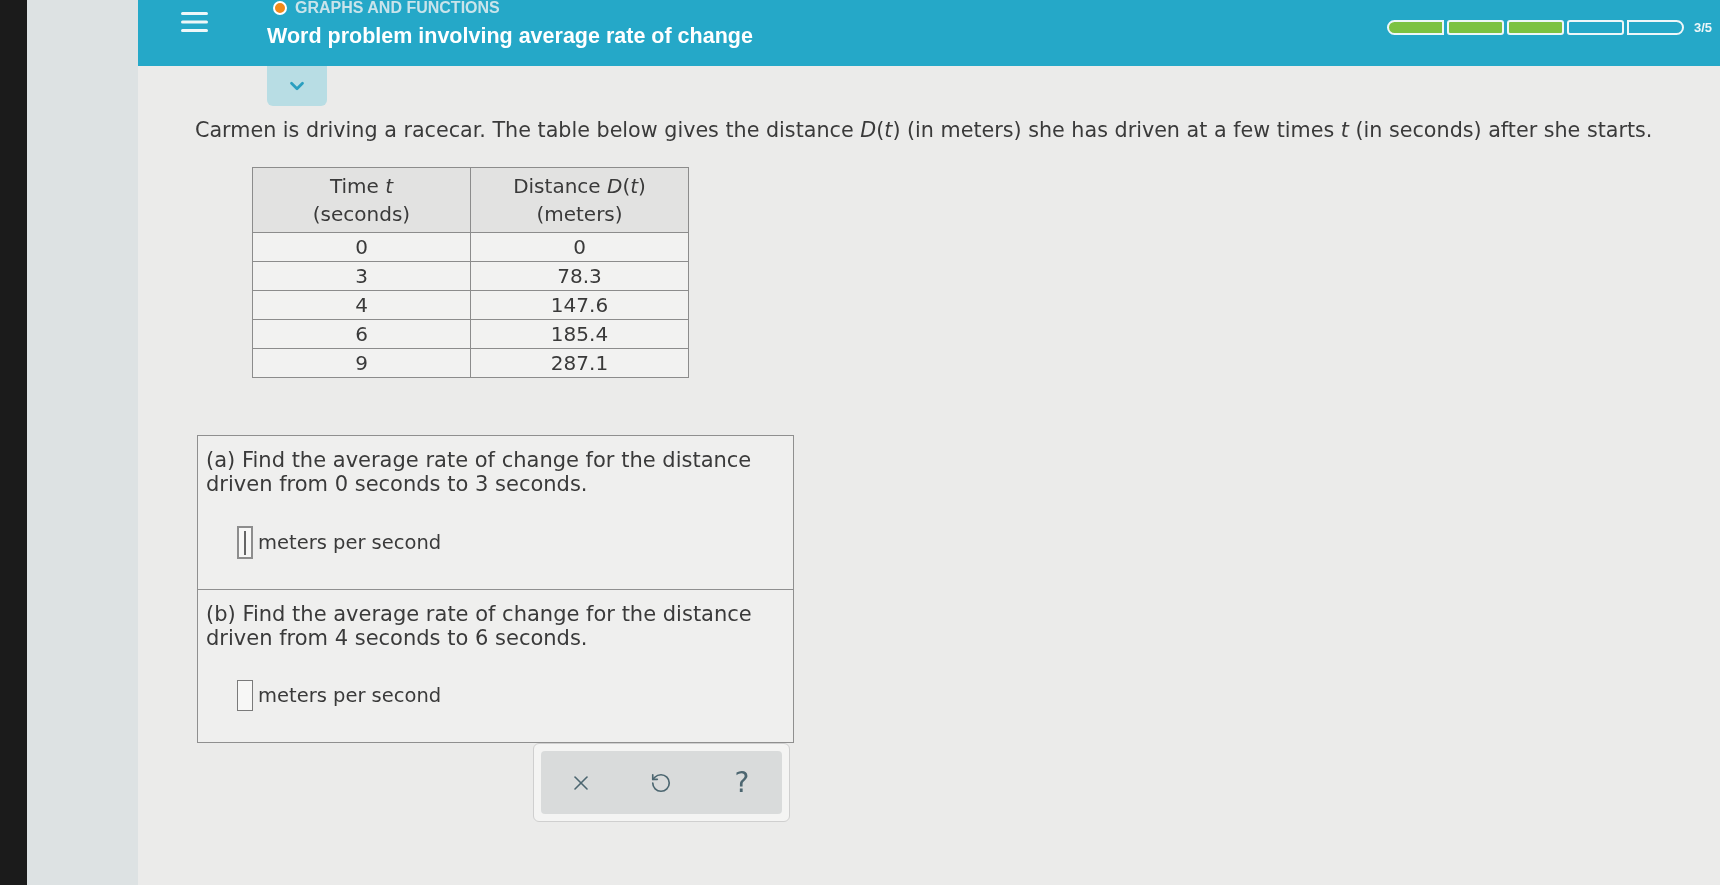 Image resolution: width=1720 pixels, height=885 pixels. I want to click on progress-label: 3/5, so click(1702, 28).